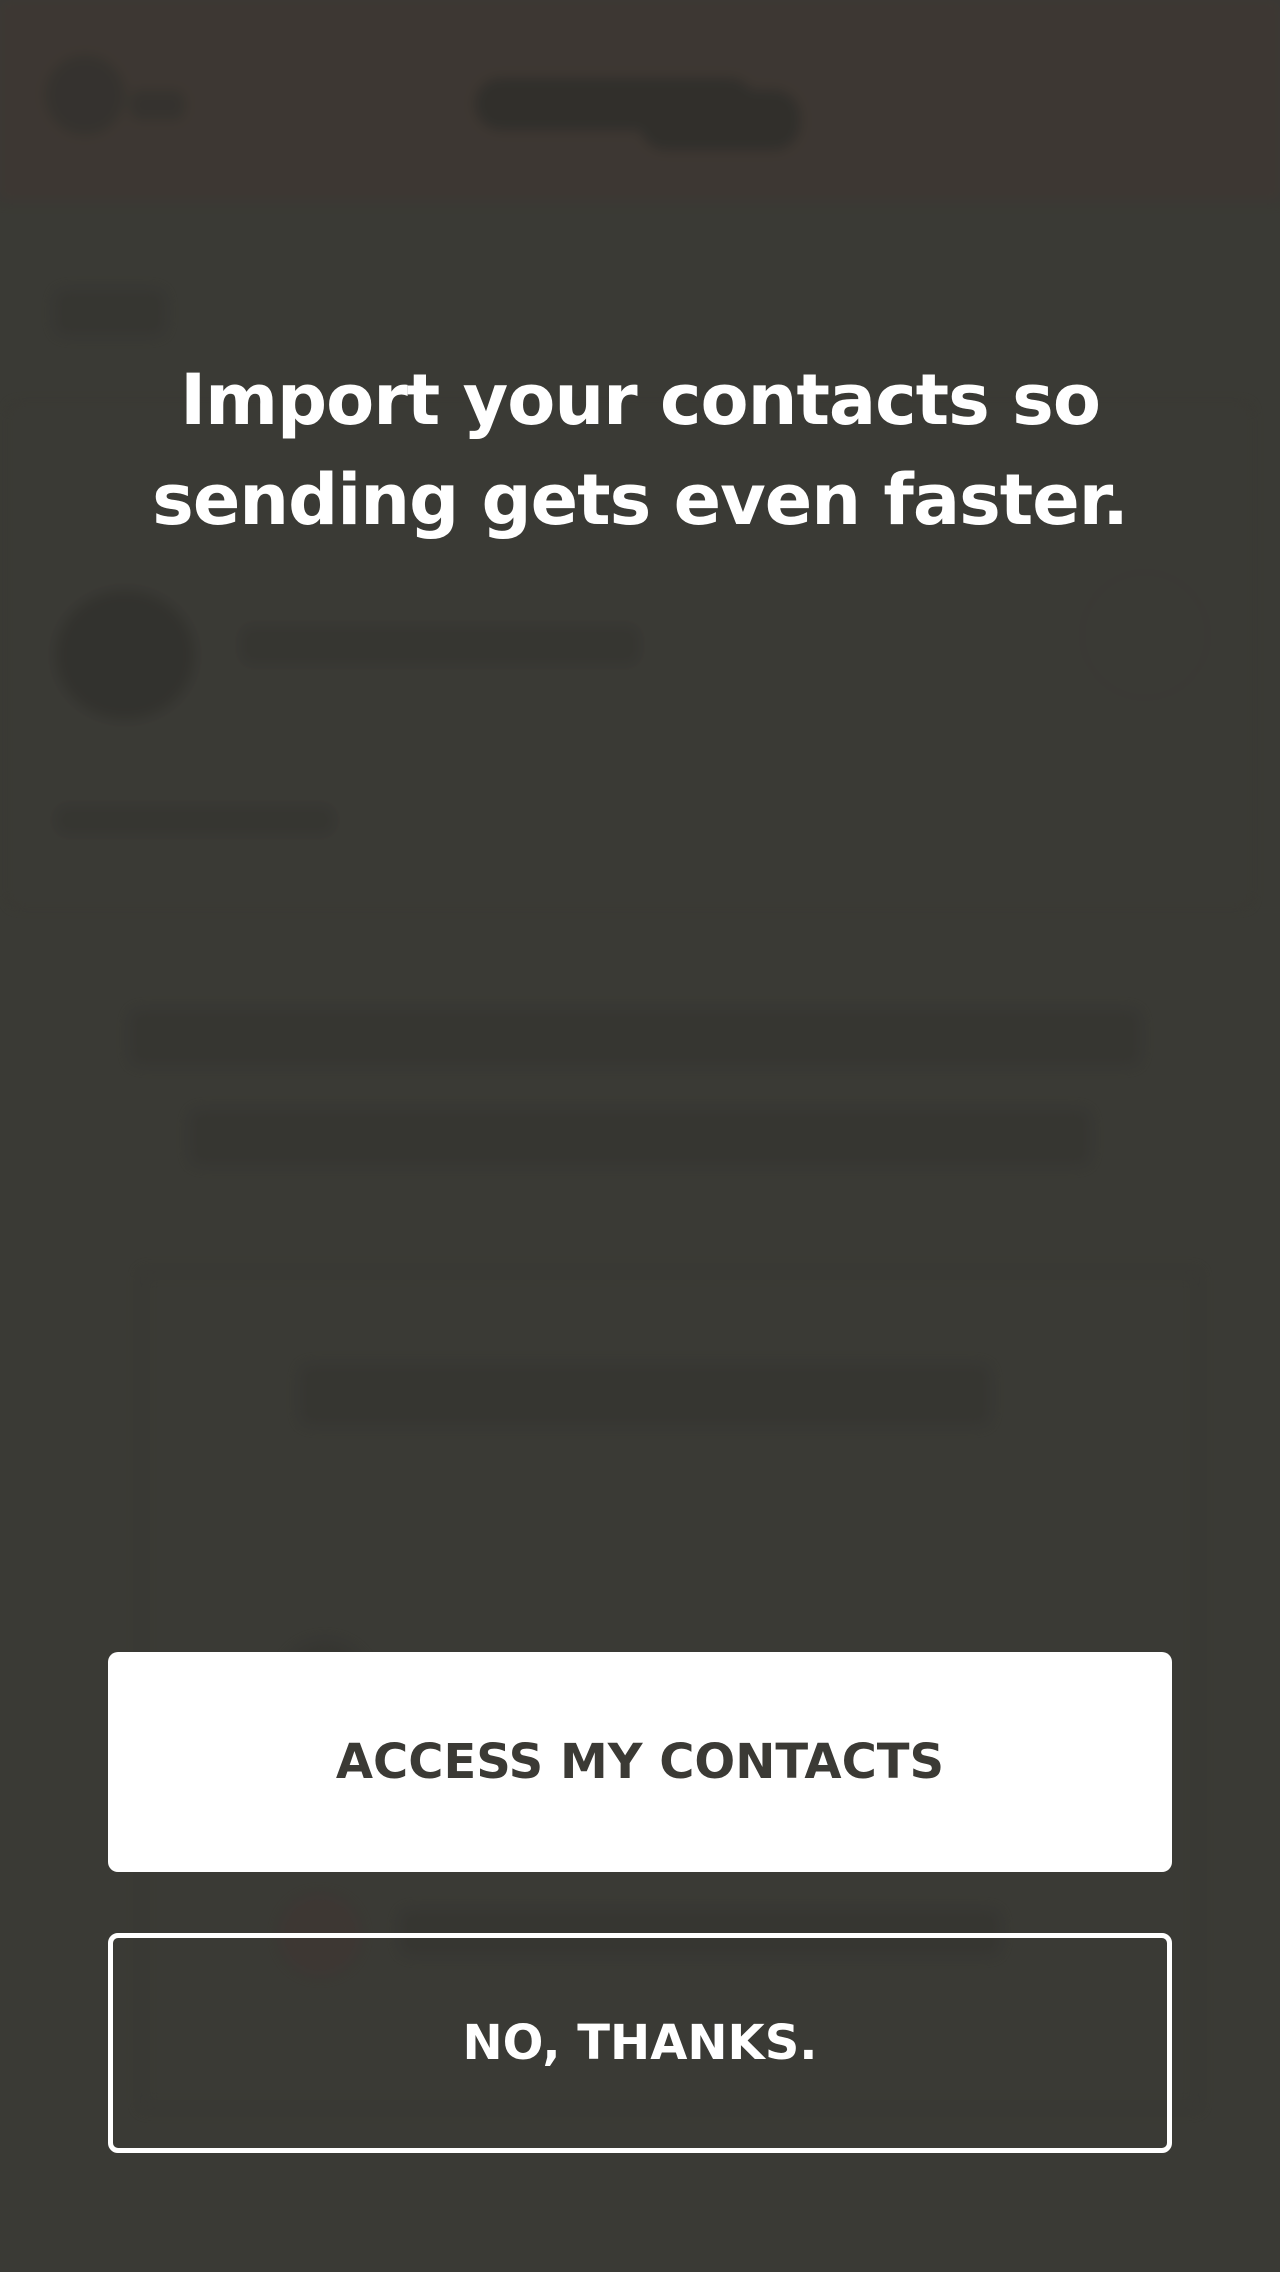 Image resolution: width=1280 pixels, height=2272 pixels. Describe the element at coordinates (640, 500) in the screenshot. I see `dialog-headline-line-2: sending gets even faster.` at that location.